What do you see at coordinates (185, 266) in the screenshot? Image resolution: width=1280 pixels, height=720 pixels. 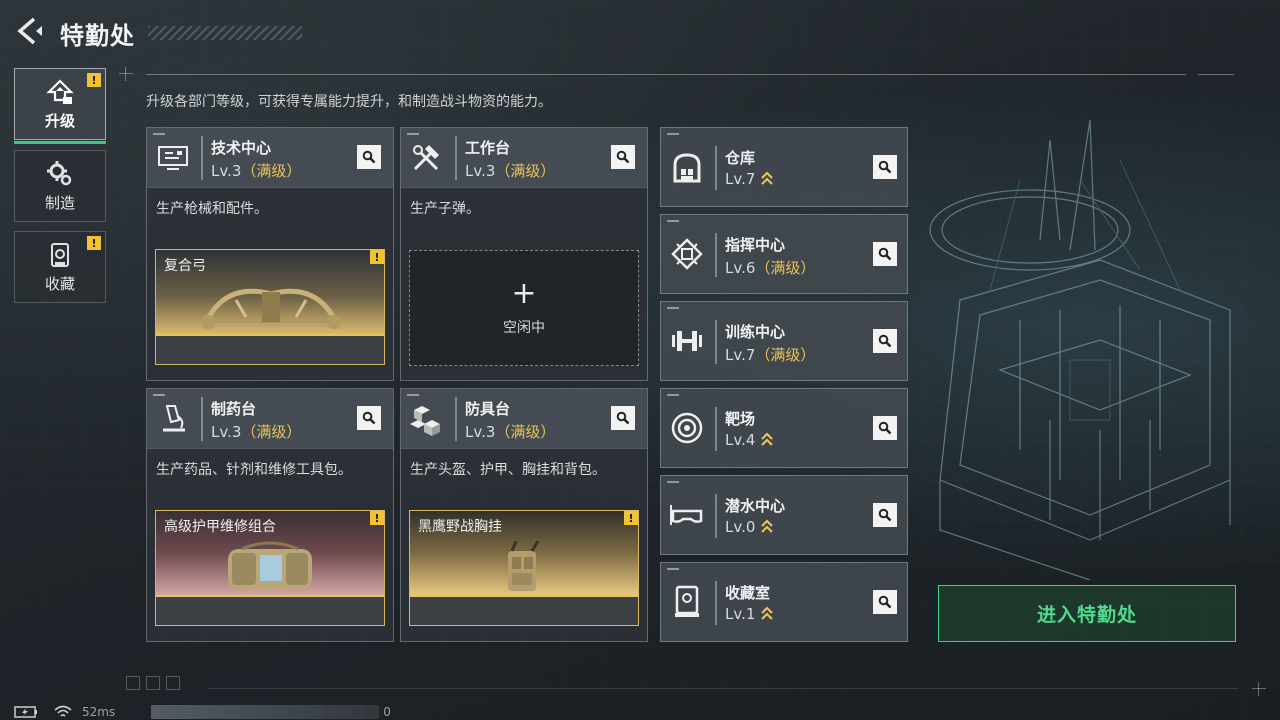 I see `item-name: 复合弓` at bounding box center [185, 266].